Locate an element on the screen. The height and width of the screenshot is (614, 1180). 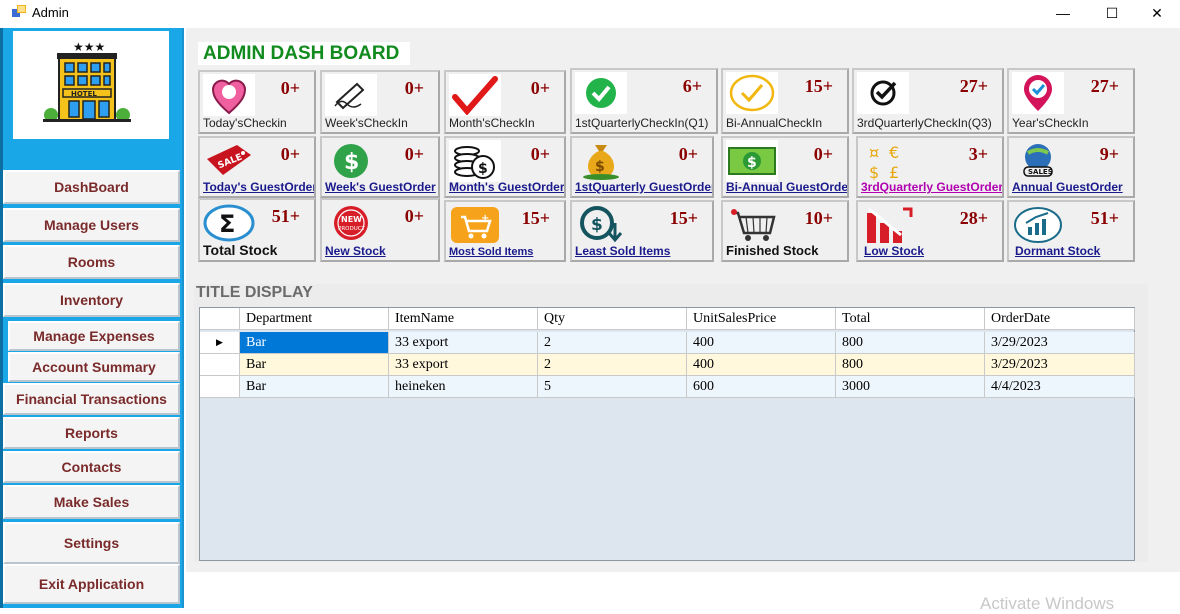
hotel-logo: ★★★ HOTEL is located at coordinates (91, 85).